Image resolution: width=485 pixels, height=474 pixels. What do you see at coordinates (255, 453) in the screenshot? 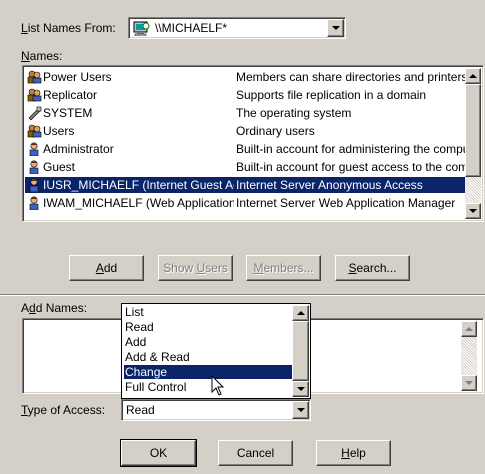
I see `cancel-button: Cancel` at bounding box center [255, 453].